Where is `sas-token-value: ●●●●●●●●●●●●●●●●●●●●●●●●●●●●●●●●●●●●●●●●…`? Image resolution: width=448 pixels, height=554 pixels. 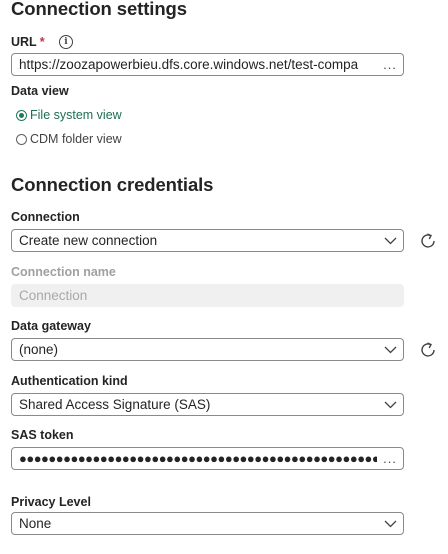 sas-token-value: ●●●●●●●●●●●●●●●●●●●●●●●●●●●●●●●●●●●●●●●●… is located at coordinates (198, 458).